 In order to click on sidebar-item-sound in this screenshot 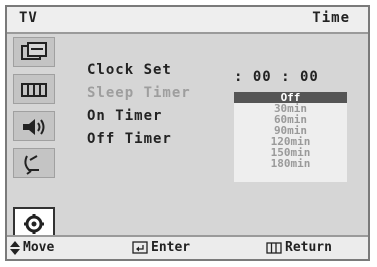, I will do `click(34, 126)`.